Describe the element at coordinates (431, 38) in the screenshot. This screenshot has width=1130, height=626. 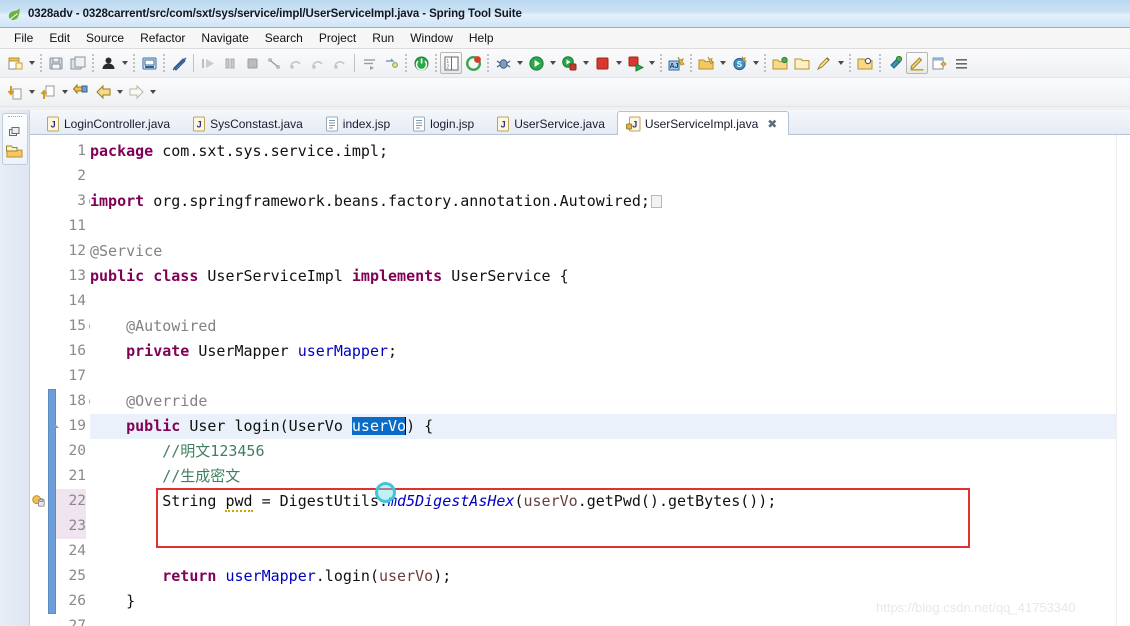
I see `menu-window: Window` at that location.